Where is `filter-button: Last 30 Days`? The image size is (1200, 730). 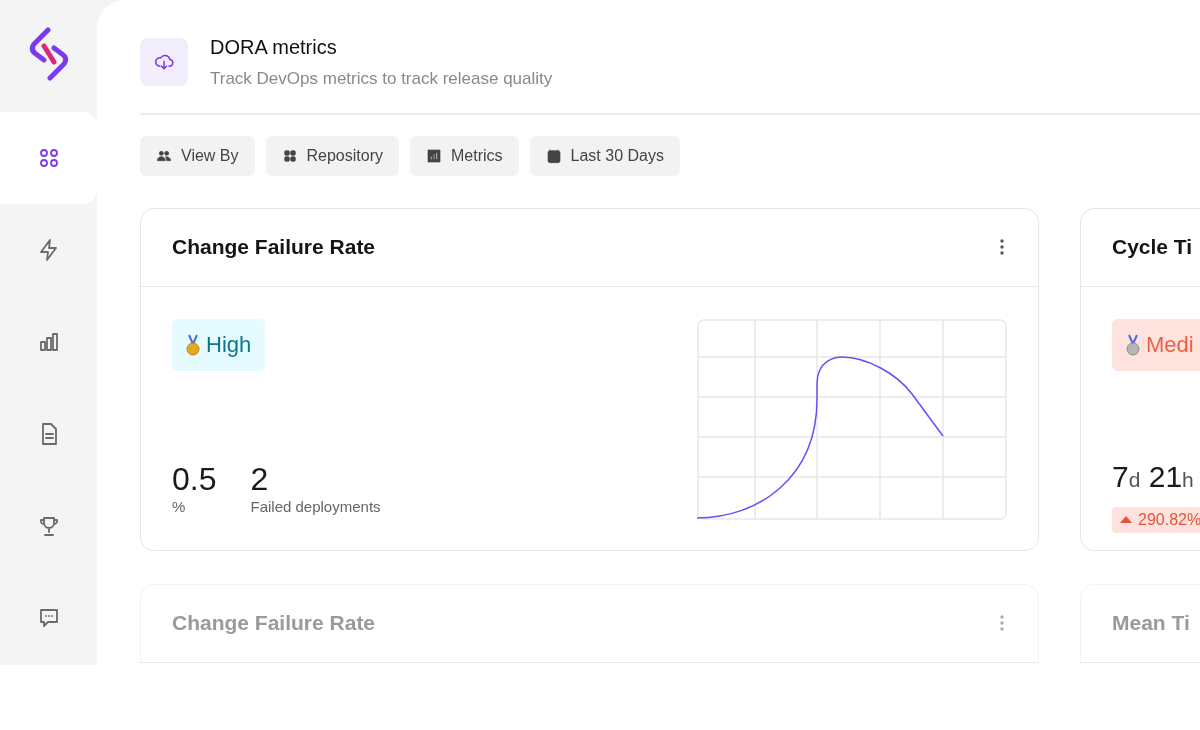
filter-button: Last 30 Days is located at coordinates (604, 155).